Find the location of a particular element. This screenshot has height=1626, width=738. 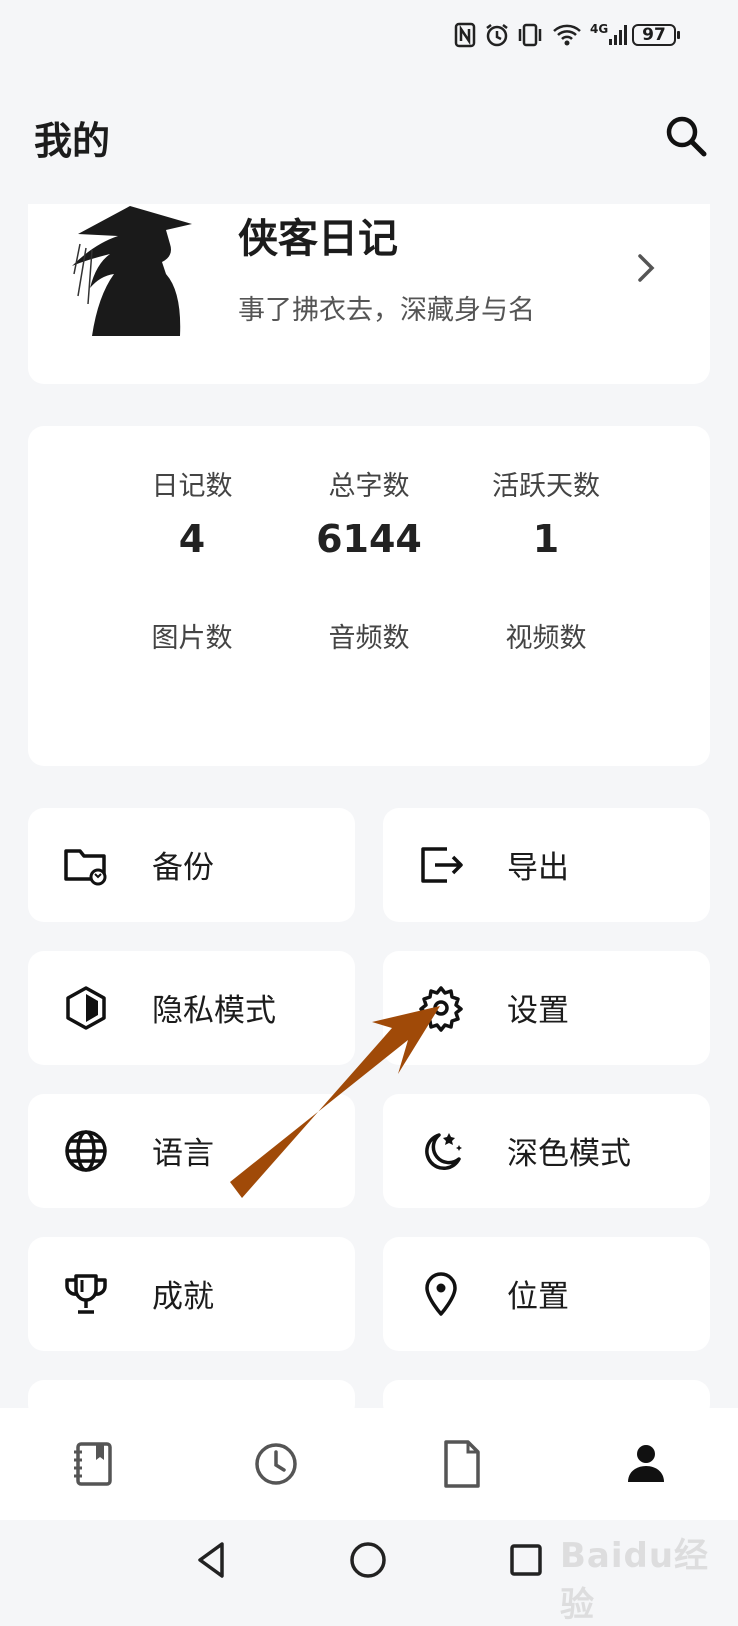

menu-label: 导出 is located at coordinates (538, 868).